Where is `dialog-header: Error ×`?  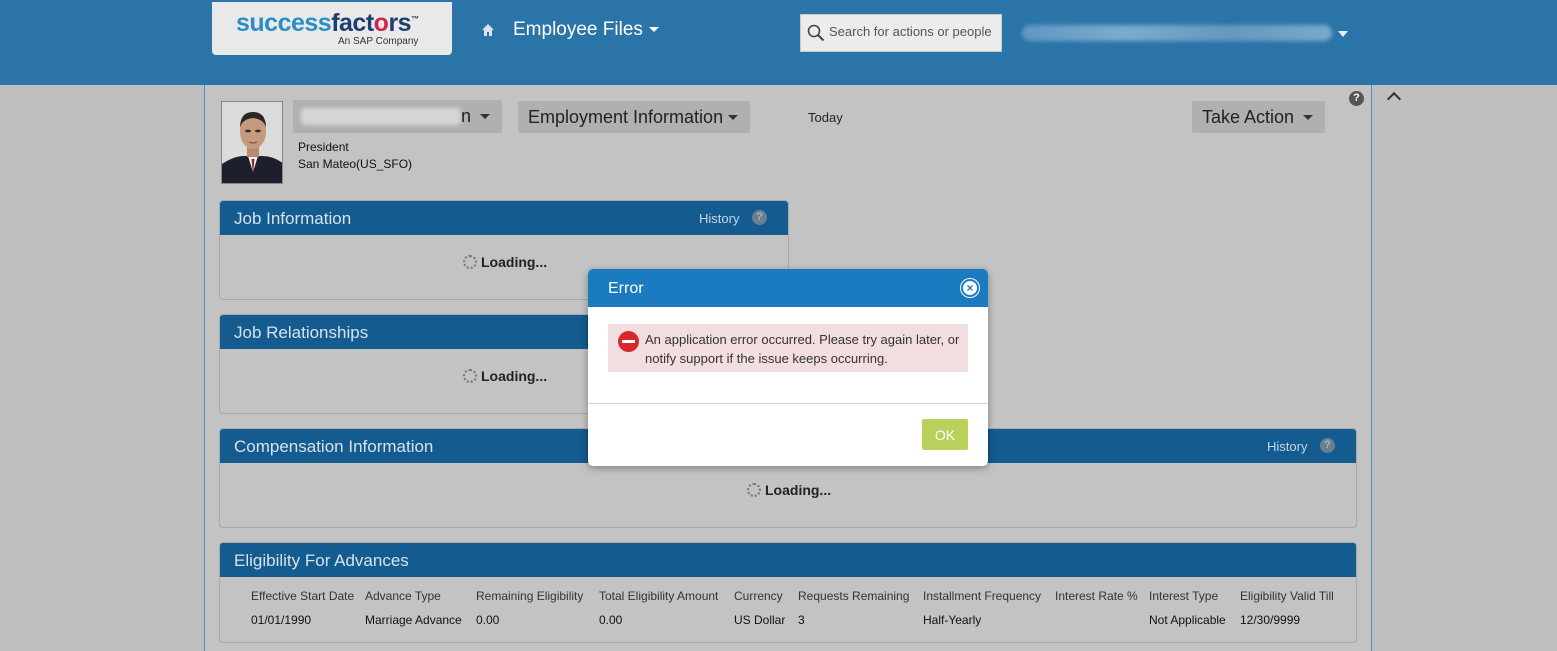 dialog-header: Error × is located at coordinates (788, 288).